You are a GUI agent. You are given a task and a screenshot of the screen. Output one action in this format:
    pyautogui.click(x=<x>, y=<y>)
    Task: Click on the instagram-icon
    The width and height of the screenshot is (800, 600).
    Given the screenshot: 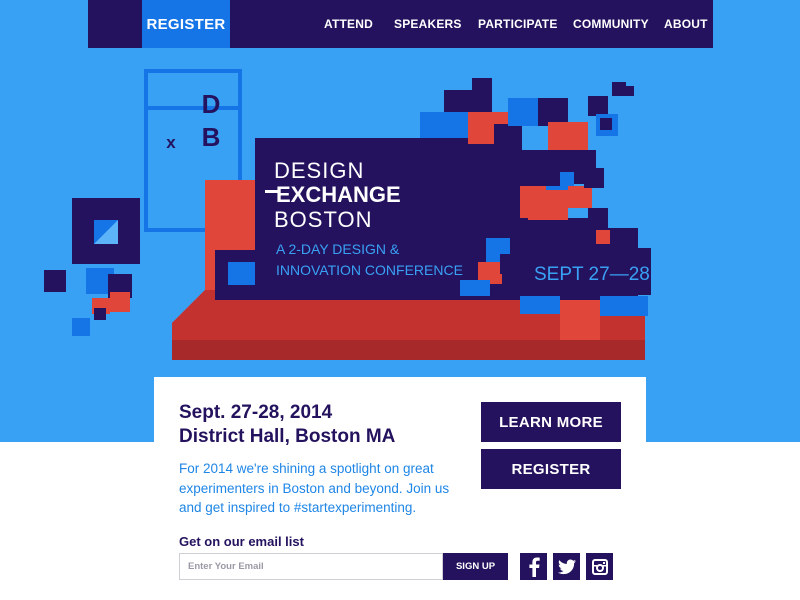 What is the action you would take?
    pyautogui.click(x=599, y=566)
    